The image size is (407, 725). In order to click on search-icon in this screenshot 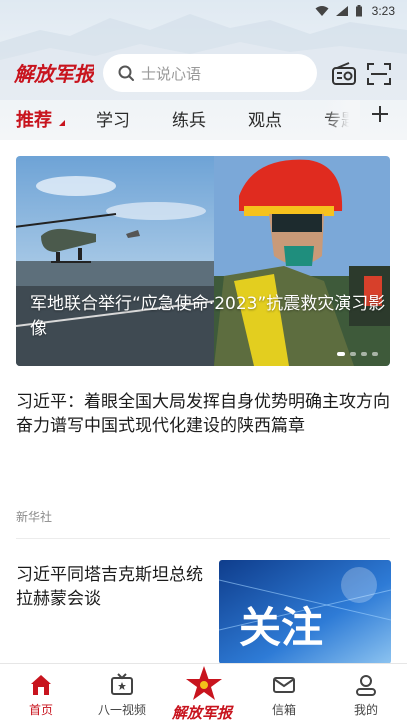, I will do `click(126, 73)`.